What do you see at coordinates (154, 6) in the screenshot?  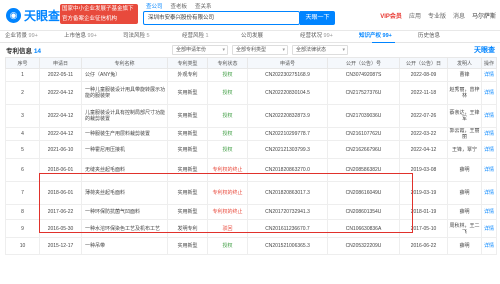 I see `search-tab: 查公司` at bounding box center [154, 6].